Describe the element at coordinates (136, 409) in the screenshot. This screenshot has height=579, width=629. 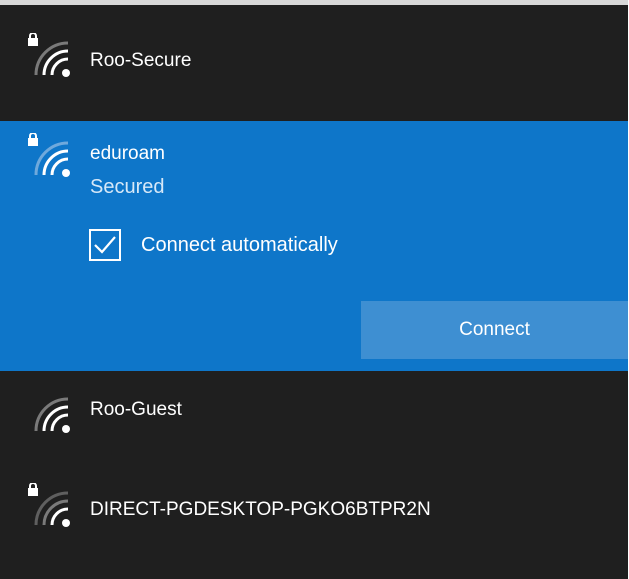
I see `network-ssid: Roo-Guest` at that location.